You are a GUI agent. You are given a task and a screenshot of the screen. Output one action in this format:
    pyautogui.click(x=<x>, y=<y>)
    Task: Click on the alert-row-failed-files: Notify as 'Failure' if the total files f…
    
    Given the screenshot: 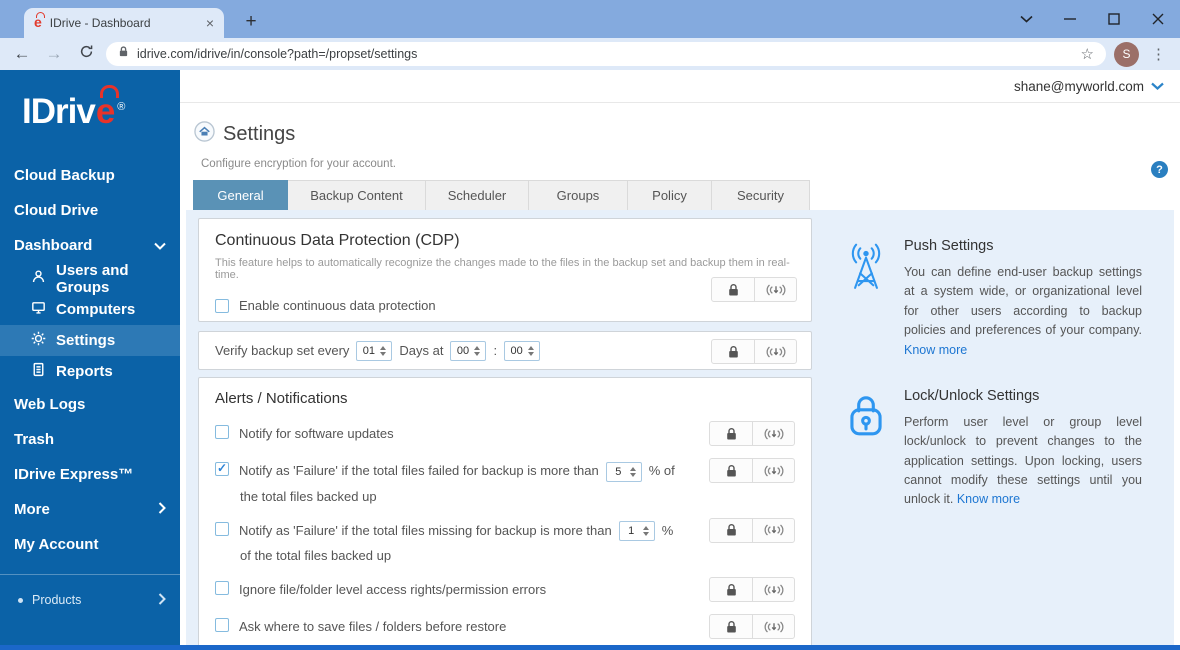 What is the action you would take?
    pyautogui.click(x=505, y=481)
    